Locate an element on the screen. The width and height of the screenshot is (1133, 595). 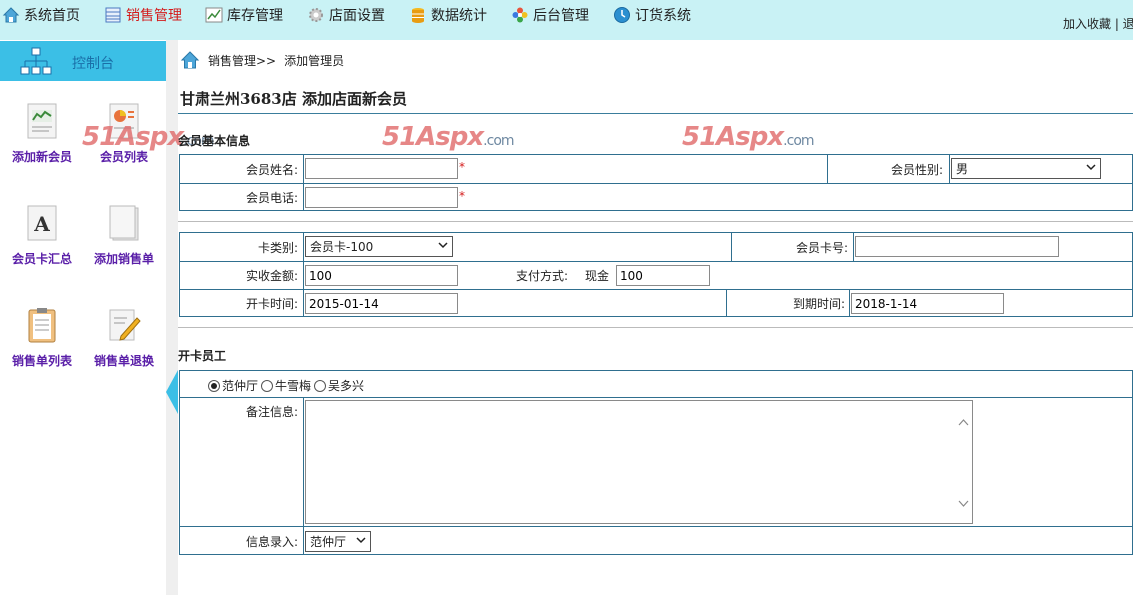
nav-item-label: 后台管理 is located at coordinates (561, 16).